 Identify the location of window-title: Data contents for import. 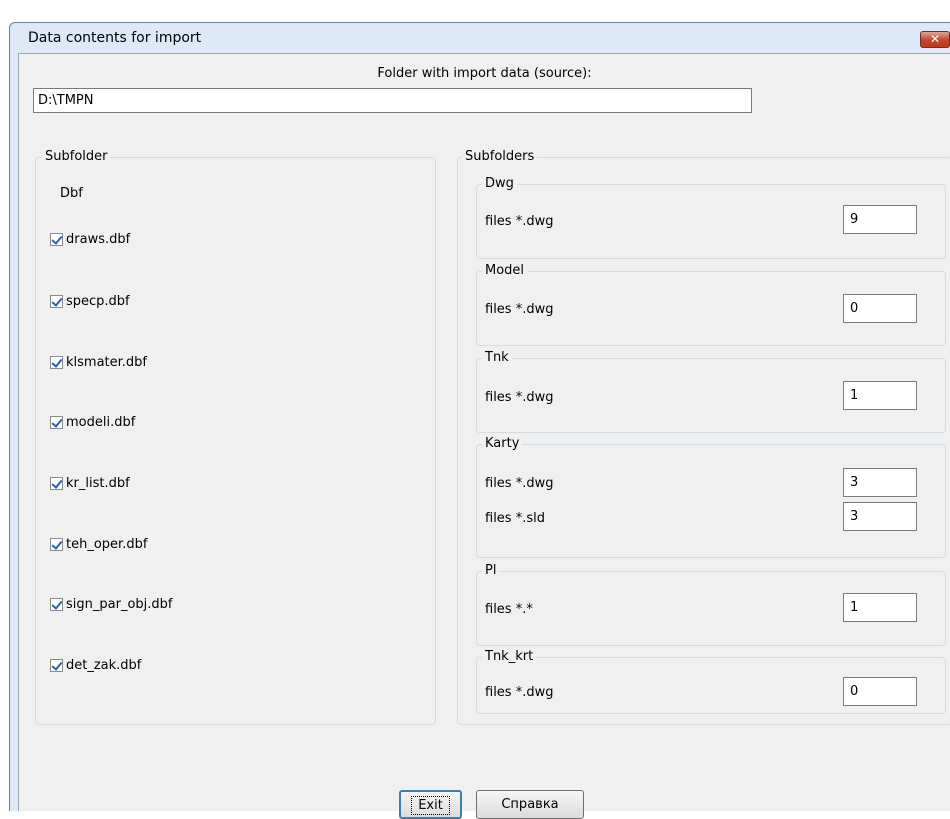
(115, 38).